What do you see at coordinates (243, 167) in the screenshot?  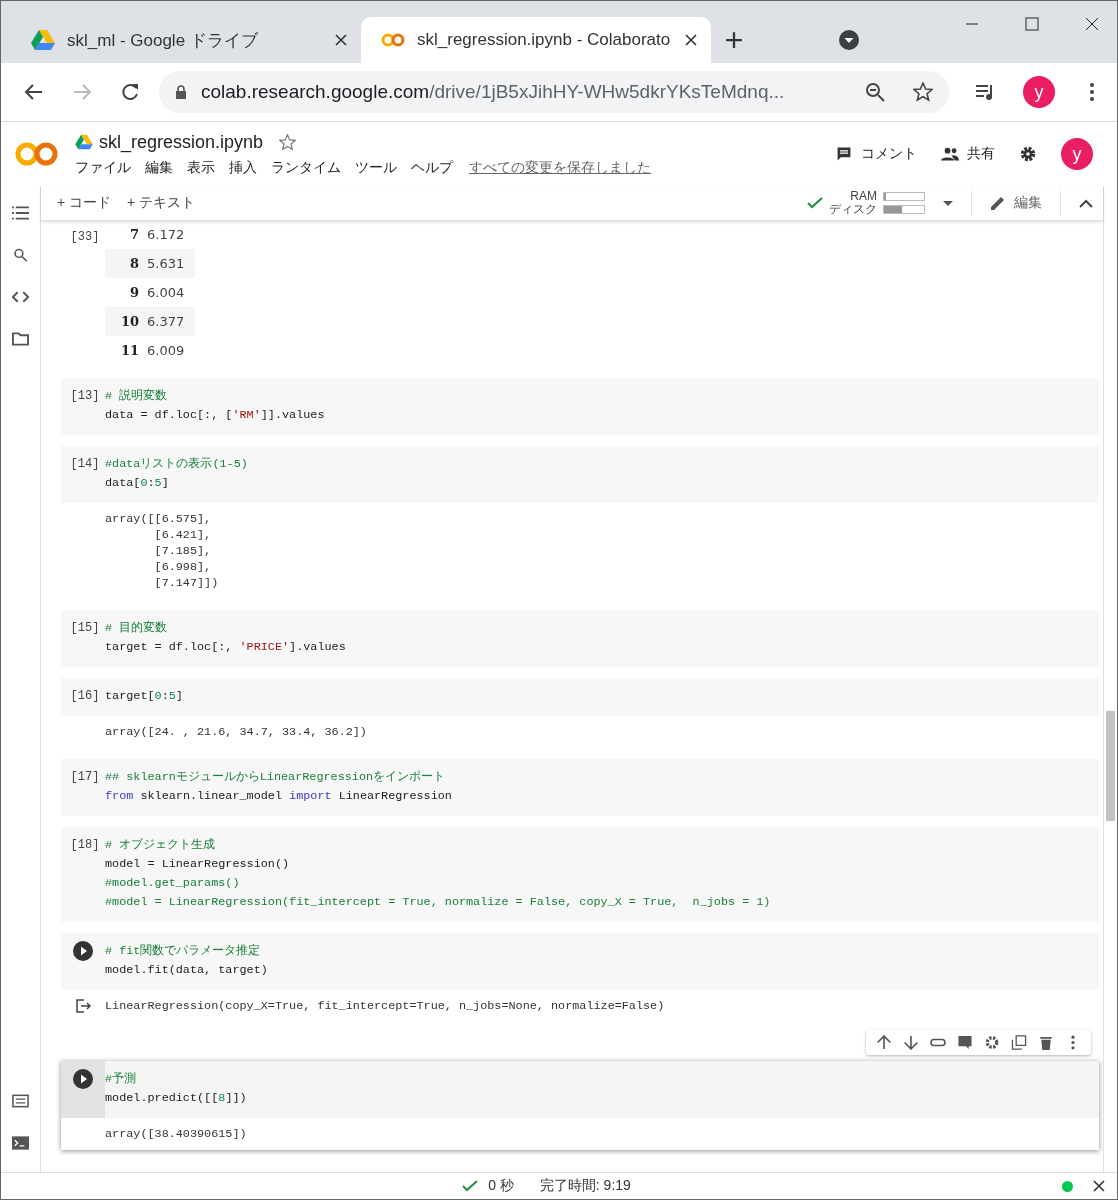 I see `menu-item: 挿入` at bounding box center [243, 167].